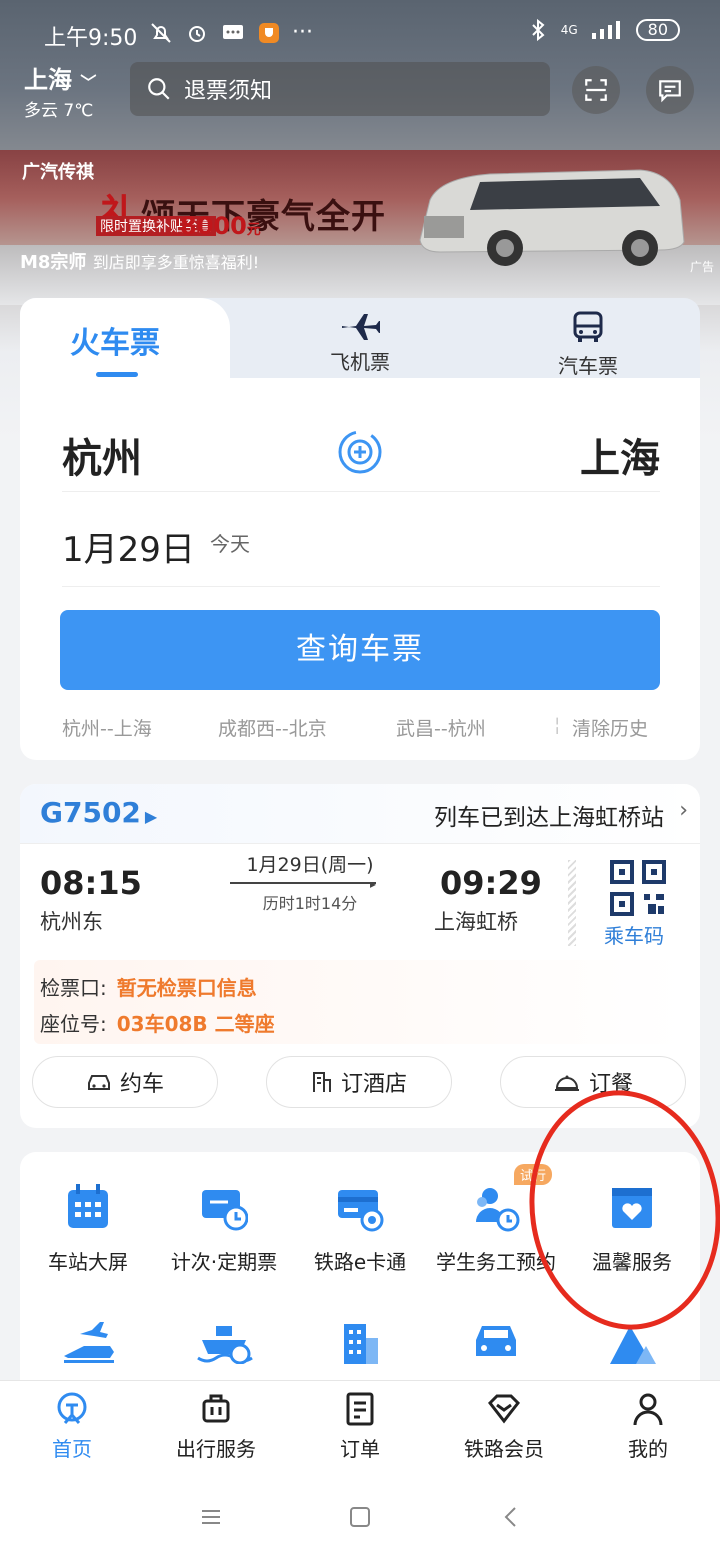 This screenshot has width=720, height=1560. Describe the element at coordinates (511, 1517) in the screenshot. I see `back-icon` at that location.